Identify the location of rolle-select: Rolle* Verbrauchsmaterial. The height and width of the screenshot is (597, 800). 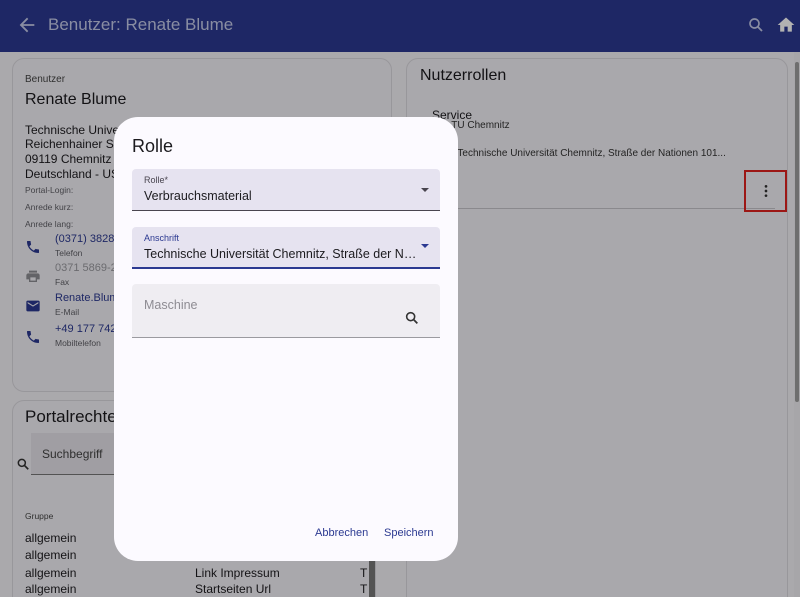
(286, 190).